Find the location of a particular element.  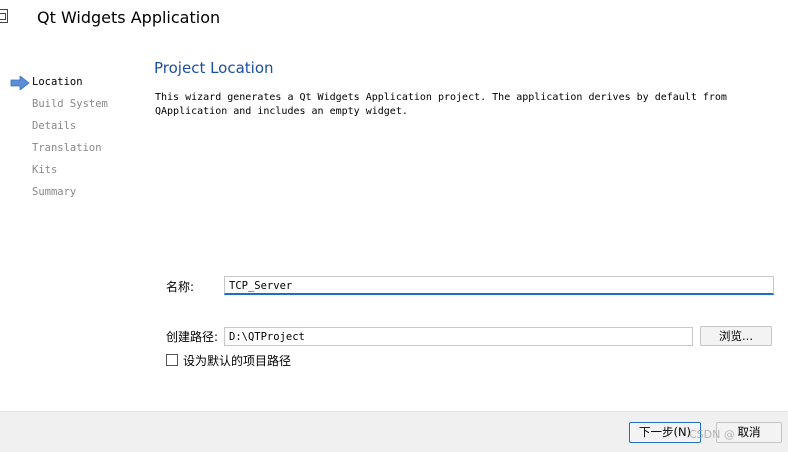

step-build-system: Build System is located at coordinates (70, 104).